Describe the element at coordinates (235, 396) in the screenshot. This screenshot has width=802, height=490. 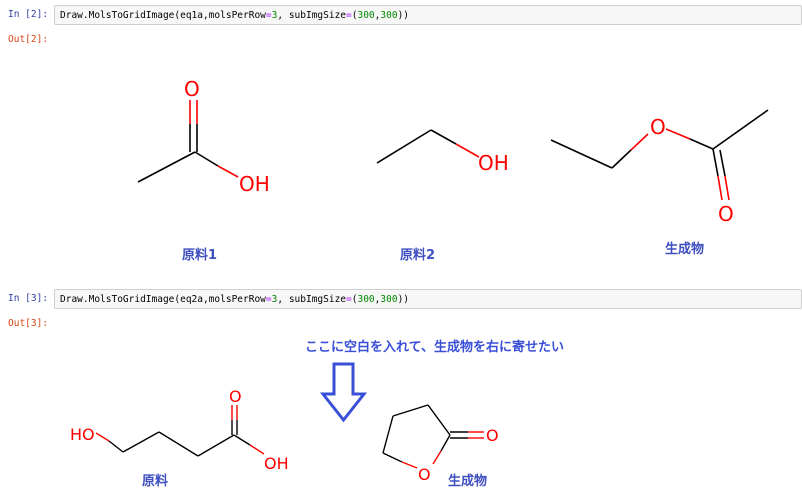
I see `atom-oxygen: O` at that location.